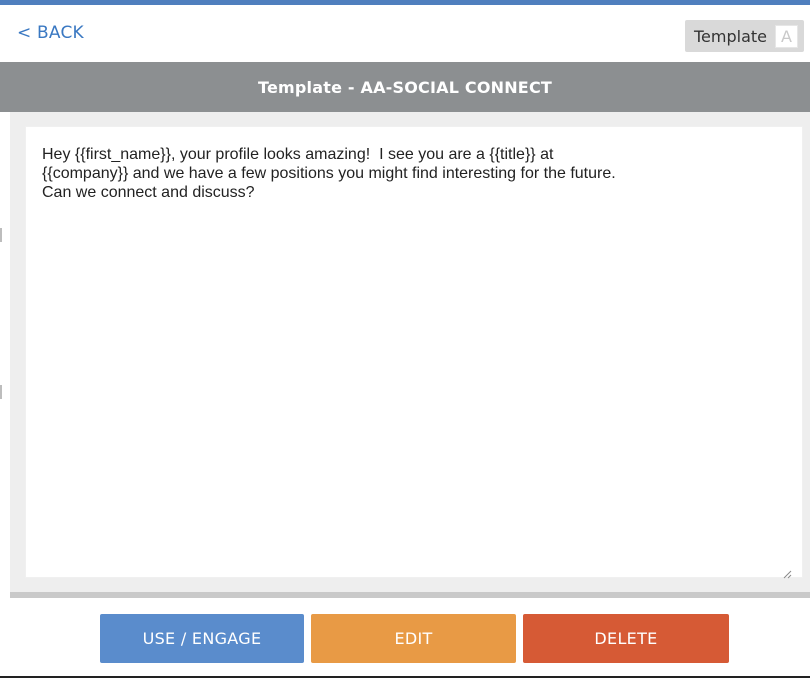  I want to click on back-button: < BACK, so click(50, 33).